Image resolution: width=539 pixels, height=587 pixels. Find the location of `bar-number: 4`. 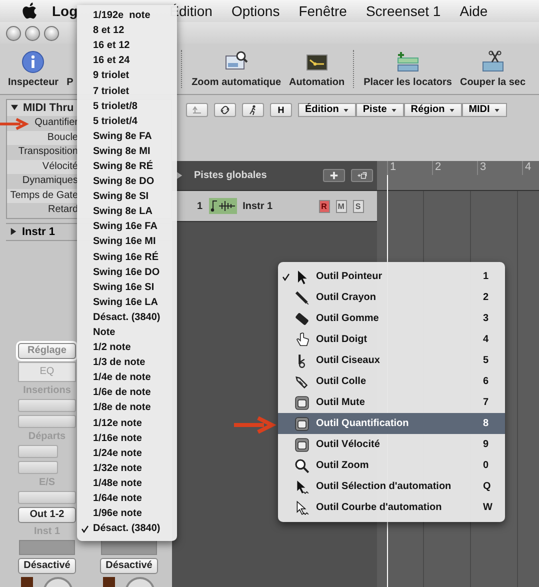

bar-number: 4 is located at coordinates (530, 168).